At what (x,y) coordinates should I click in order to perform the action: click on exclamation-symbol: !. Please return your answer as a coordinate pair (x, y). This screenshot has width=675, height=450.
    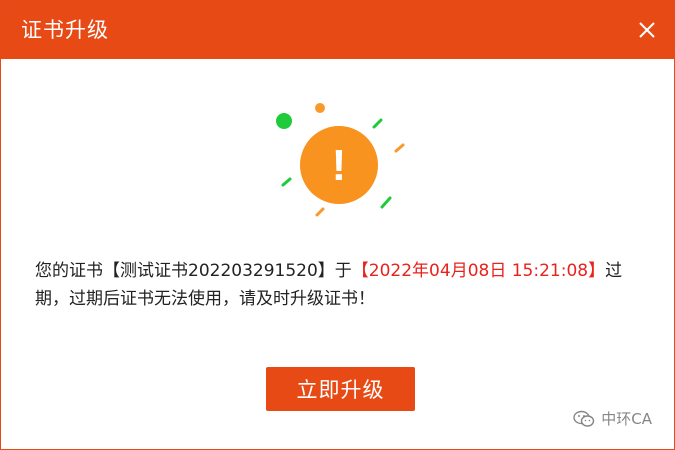
    Looking at the image, I should click on (339, 165).